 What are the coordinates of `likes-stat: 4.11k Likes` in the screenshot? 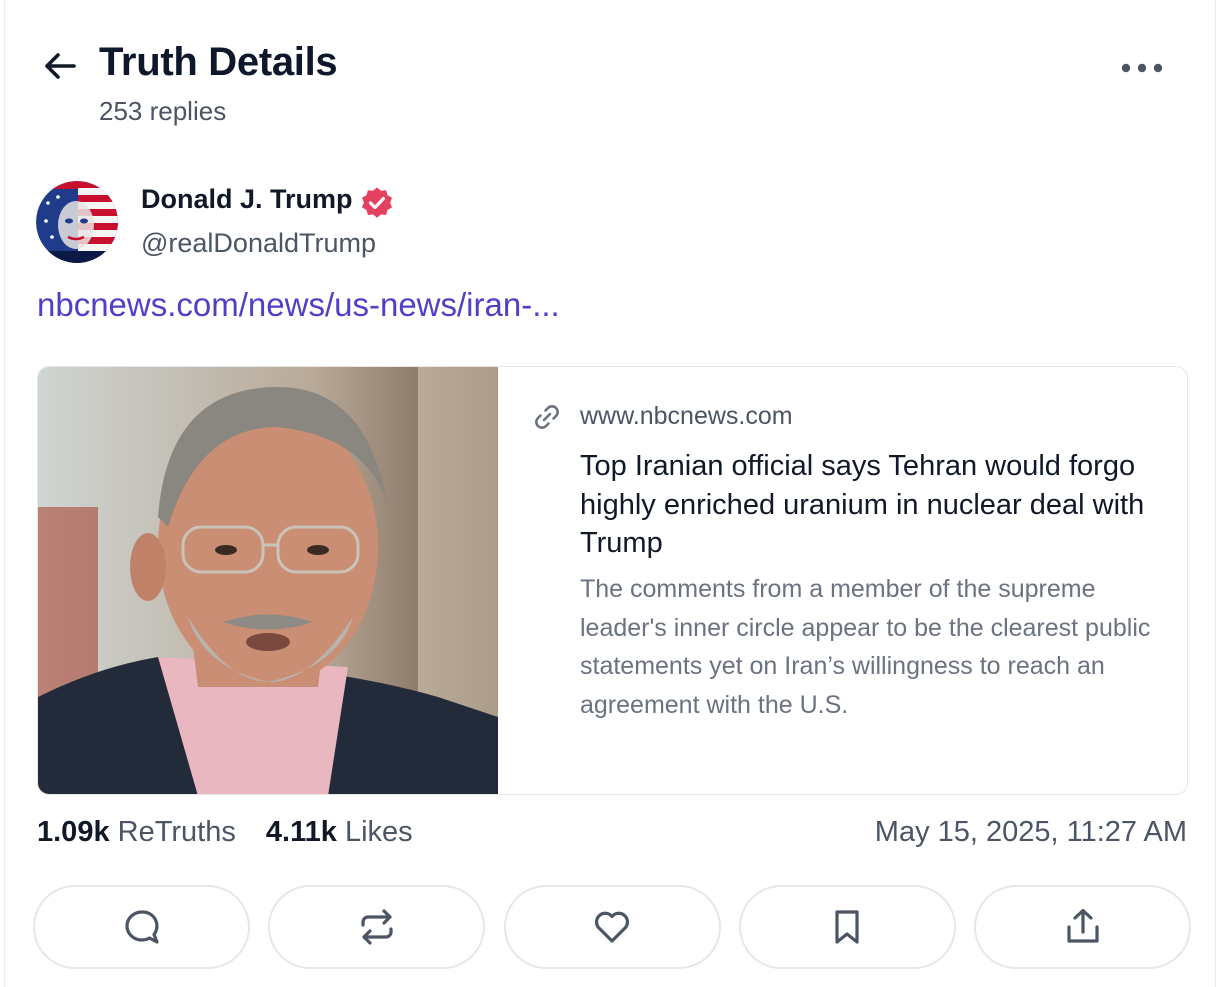 It's located at (339, 832).